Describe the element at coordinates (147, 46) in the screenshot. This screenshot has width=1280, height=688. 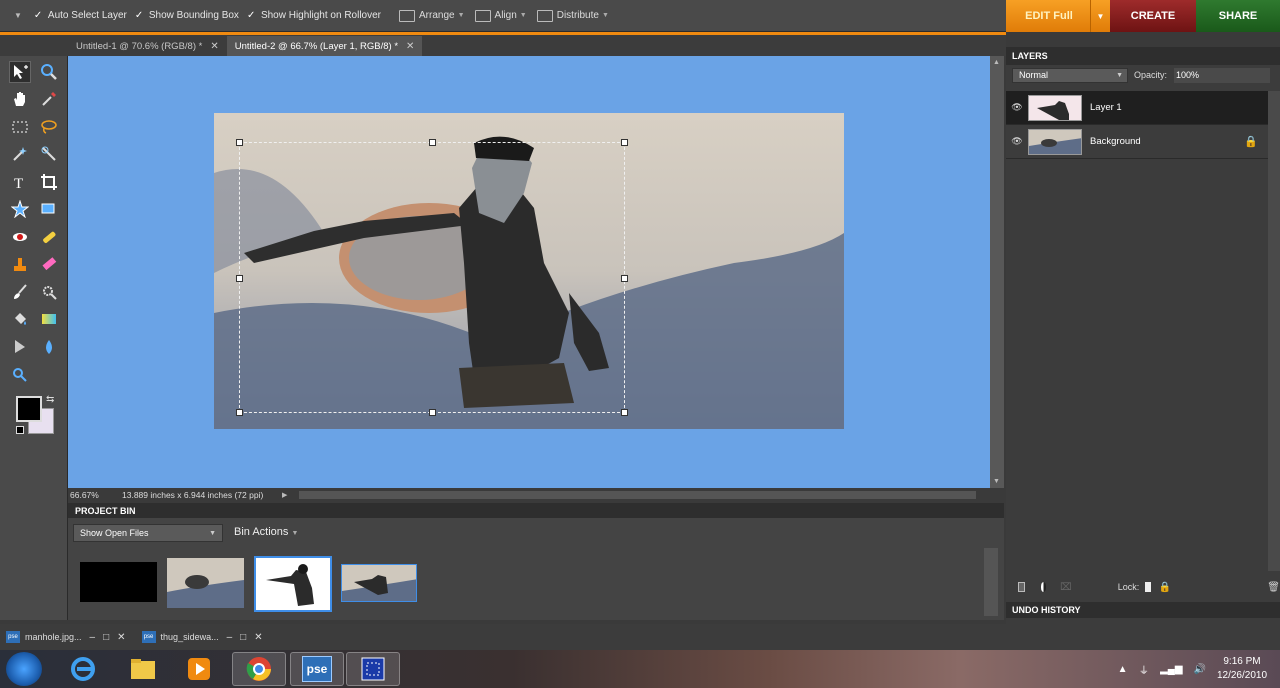
I see `doc-tab-untitled-1: Untitled-1 @ 70.6% (RGB/8) * ✕` at that location.